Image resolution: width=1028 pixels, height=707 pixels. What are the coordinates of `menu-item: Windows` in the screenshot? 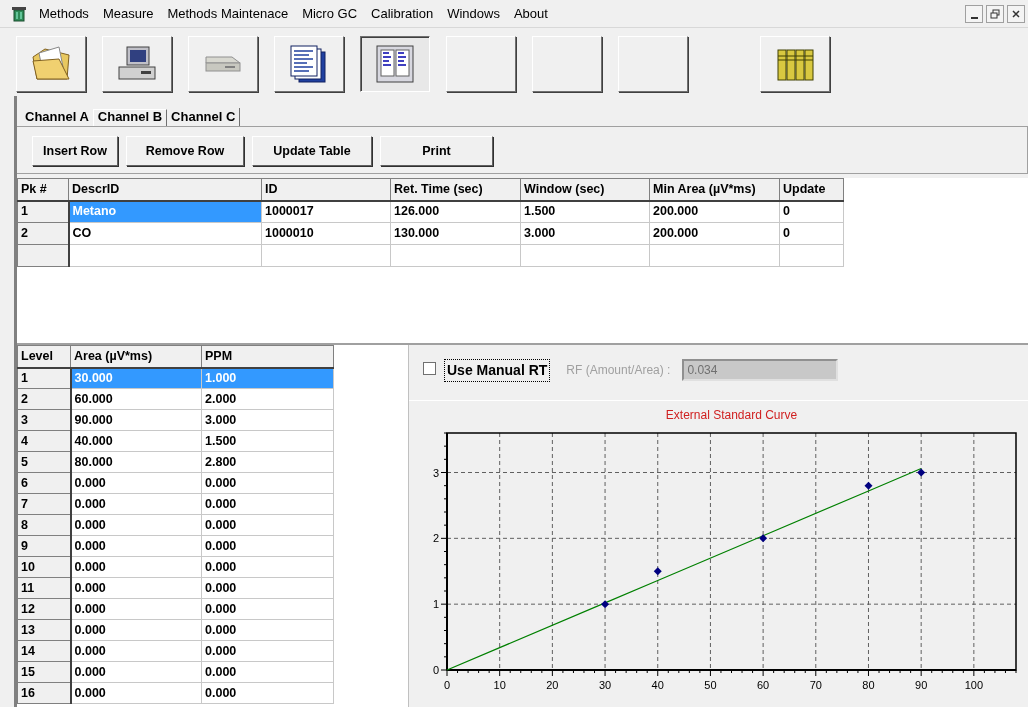 It's located at (473, 13).